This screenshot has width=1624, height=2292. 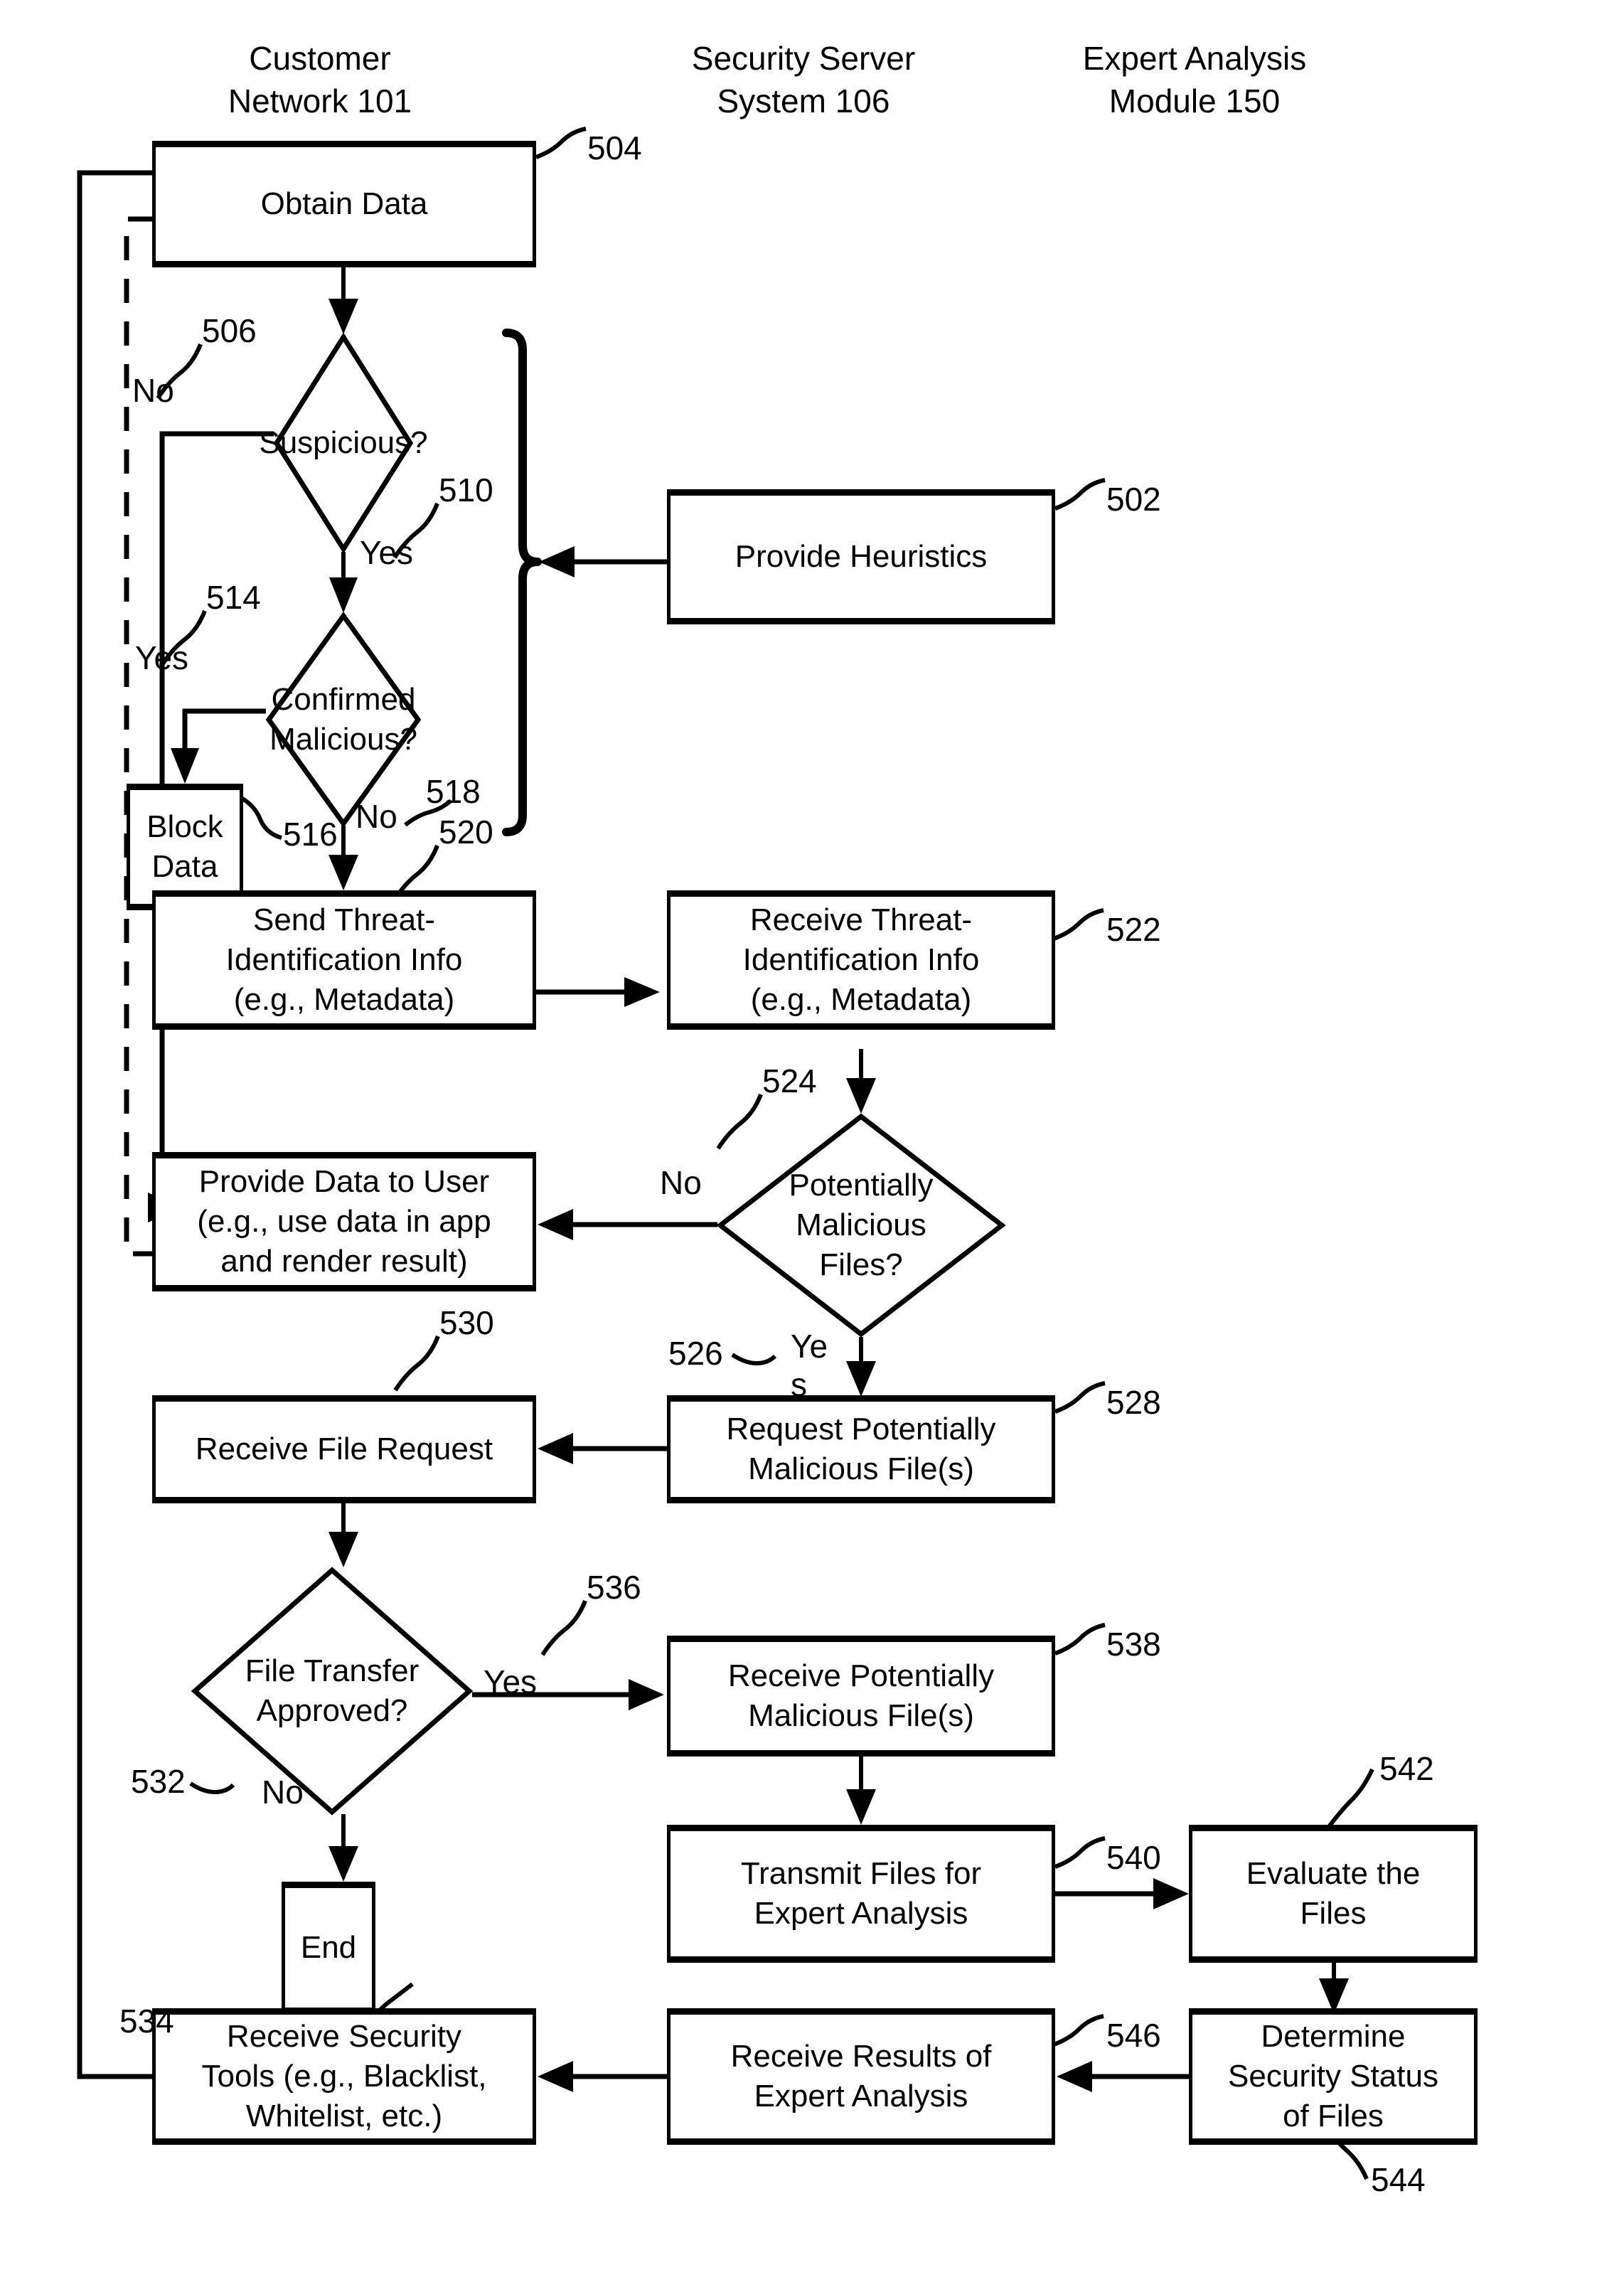 I want to click on edge-label-confirmed-malicious-no: No, so click(x=376, y=816).